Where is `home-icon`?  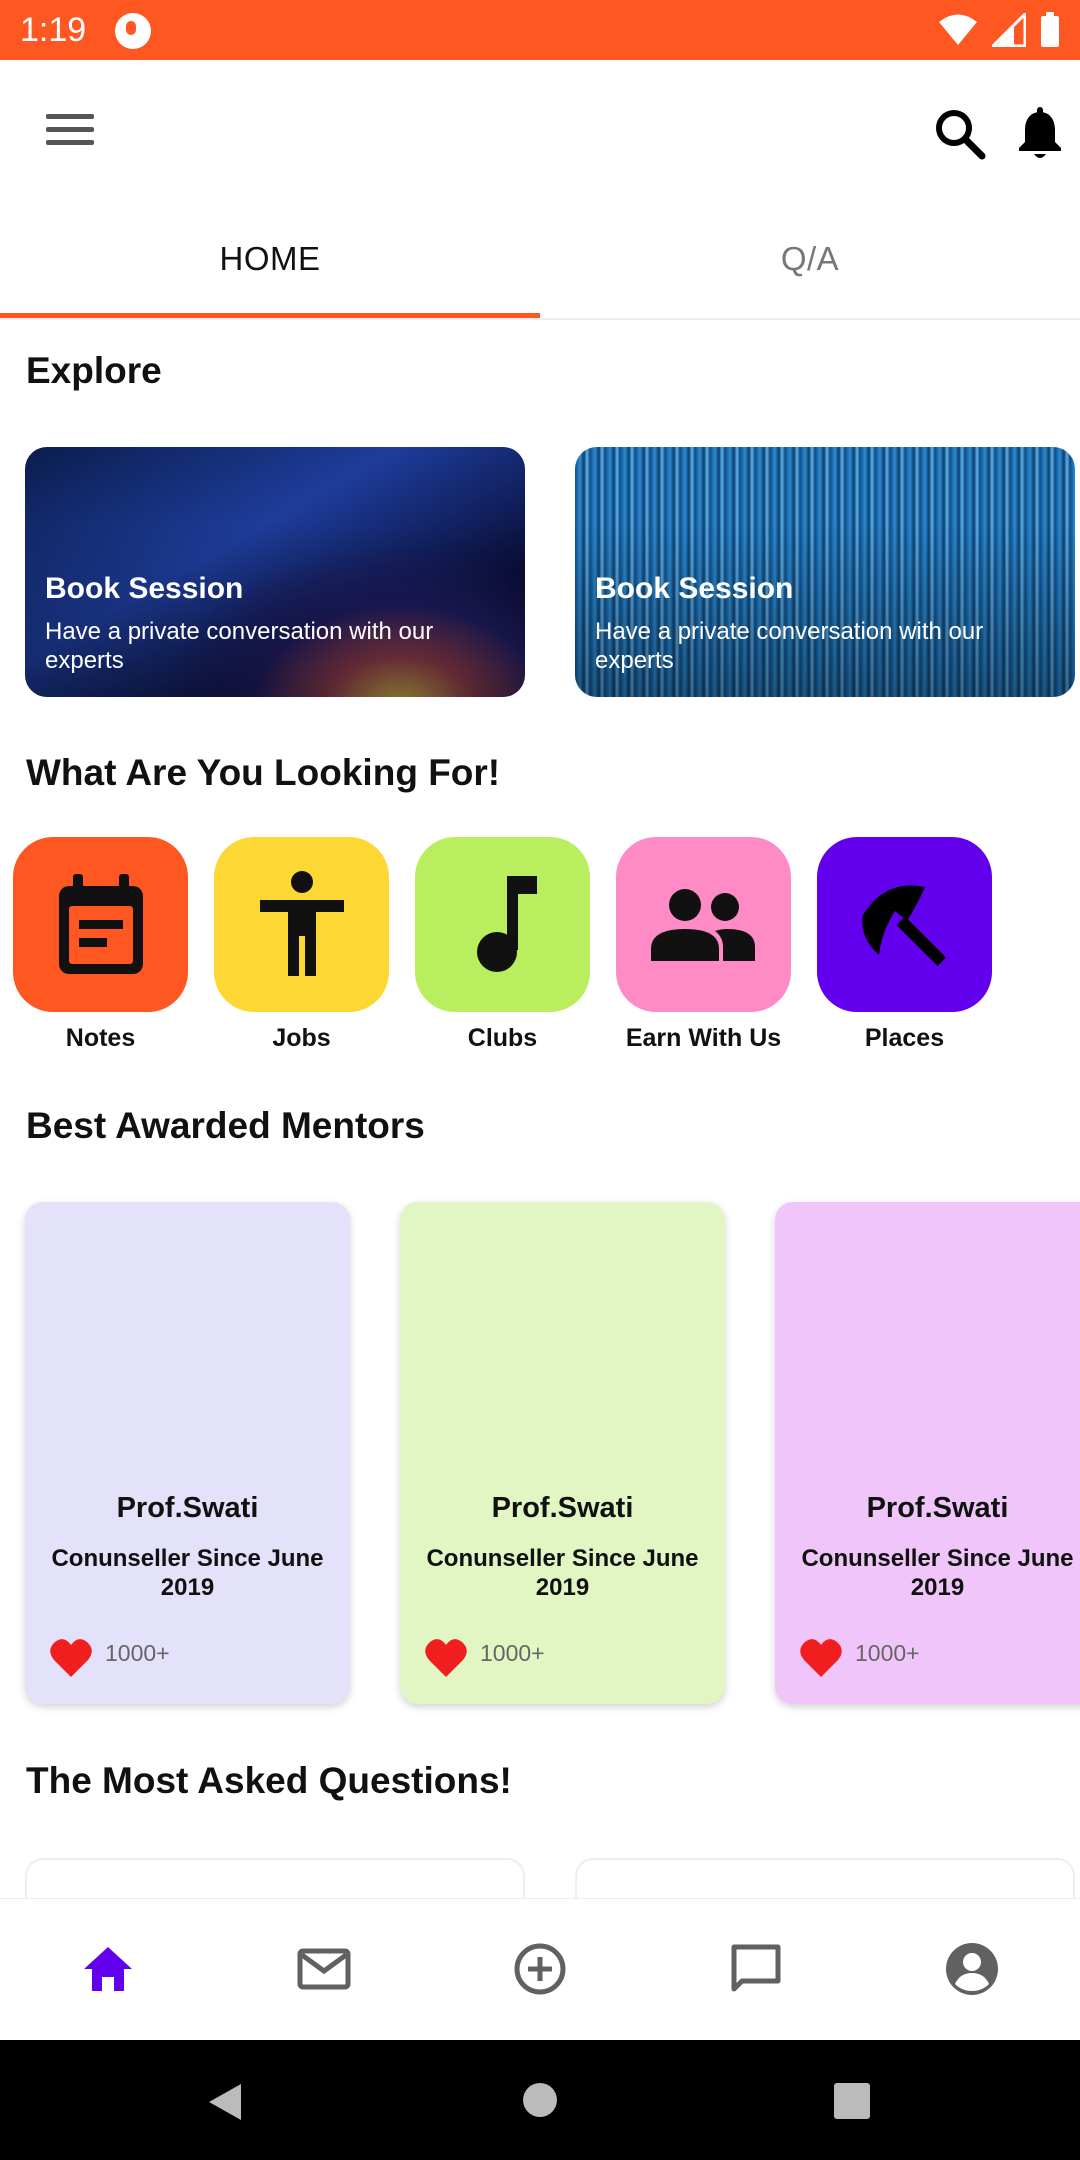
home-icon is located at coordinates (108, 1969).